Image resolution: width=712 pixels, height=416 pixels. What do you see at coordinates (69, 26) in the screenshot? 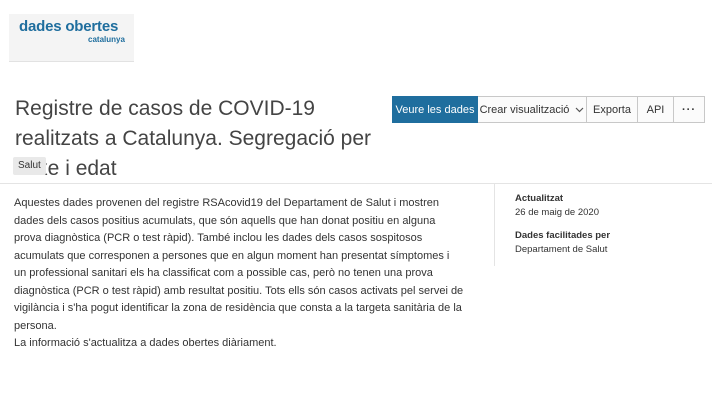
I see `logo-text: dades obertes` at bounding box center [69, 26].